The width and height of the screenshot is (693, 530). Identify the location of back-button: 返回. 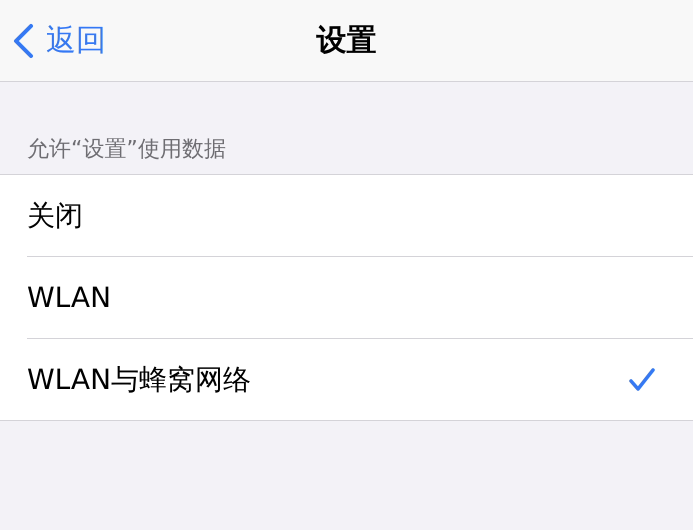
(53, 40).